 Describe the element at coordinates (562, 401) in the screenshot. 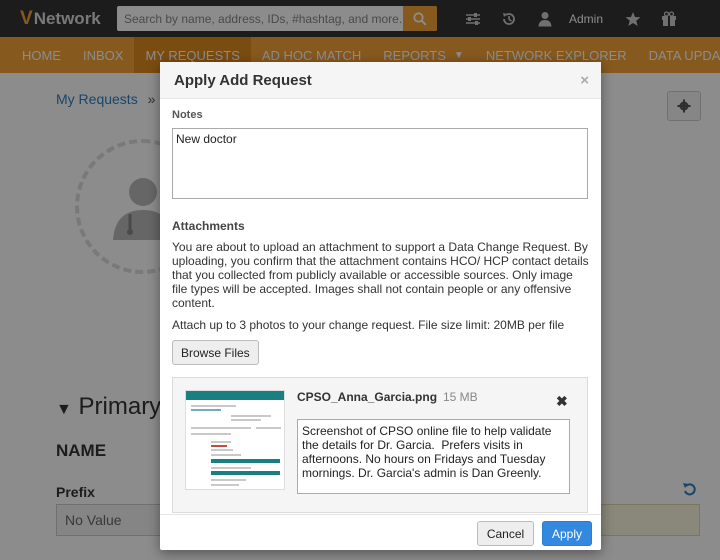

I see `remove-attachment-icon: ✖` at that location.